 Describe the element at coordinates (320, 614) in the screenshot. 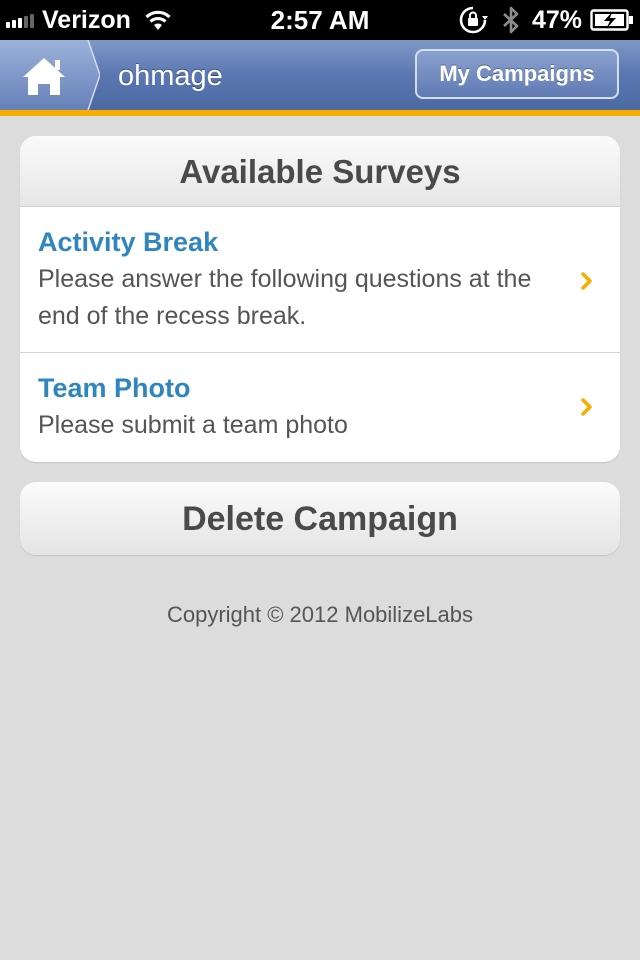

I see `copyright-text: Copyright © 2012 MobilizeLabs` at that location.